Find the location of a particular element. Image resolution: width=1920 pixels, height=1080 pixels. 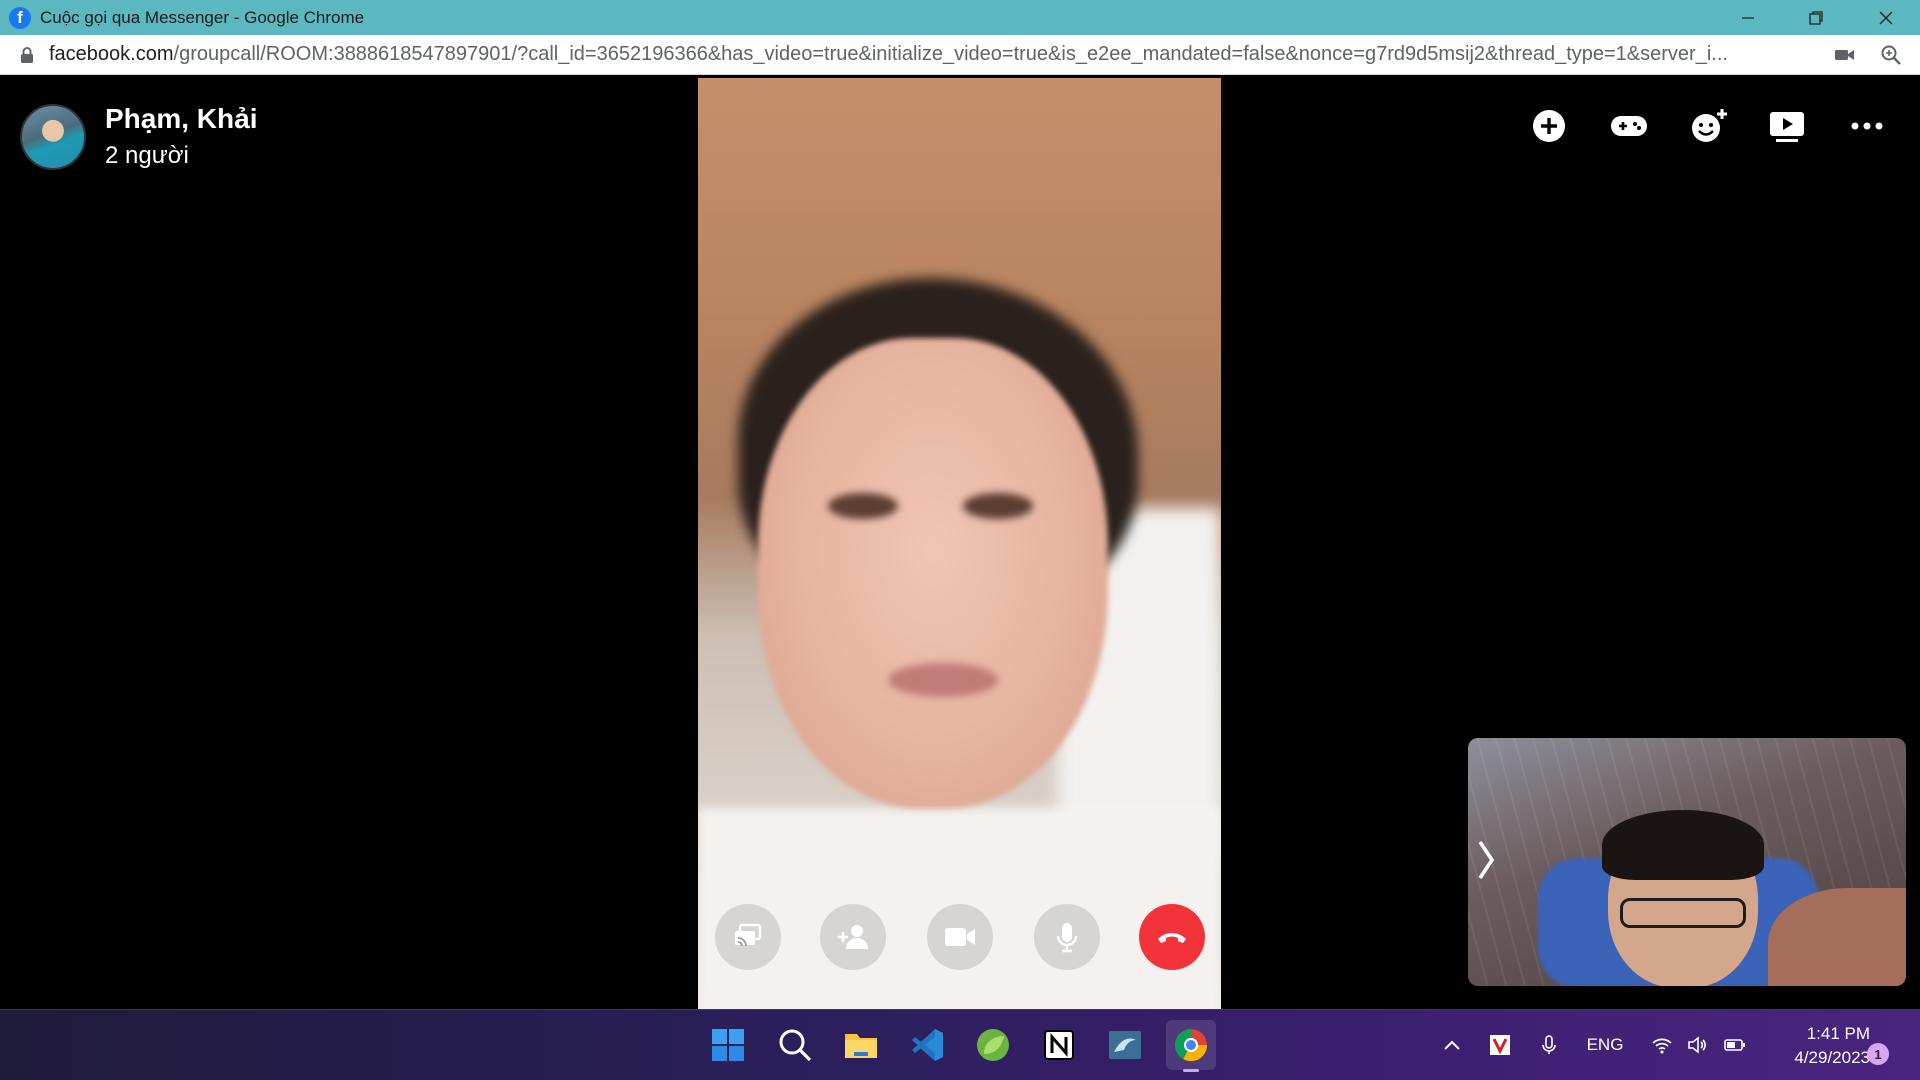

window-title: Cuộc gọi qua Messenger - Google Chrome is located at coordinates (202, 17).